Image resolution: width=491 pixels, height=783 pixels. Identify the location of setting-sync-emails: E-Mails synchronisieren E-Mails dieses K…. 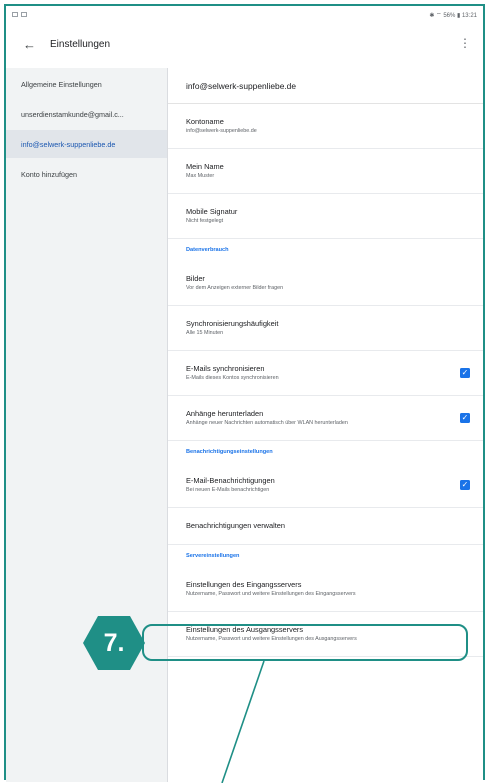
(325, 373).